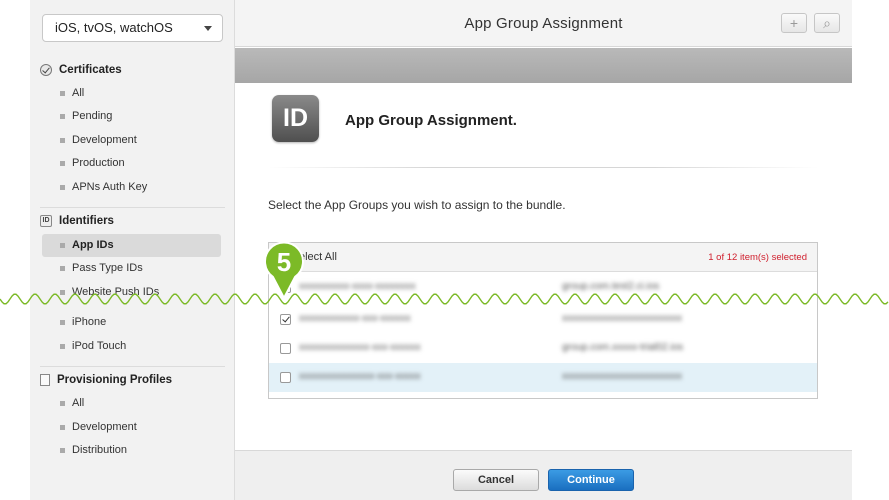  What do you see at coordinates (360, 347) in the screenshot?
I see `app-group-name: xxxxxxxxxxxxxx-xxx-xxxxxx` at bounding box center [360, 347].